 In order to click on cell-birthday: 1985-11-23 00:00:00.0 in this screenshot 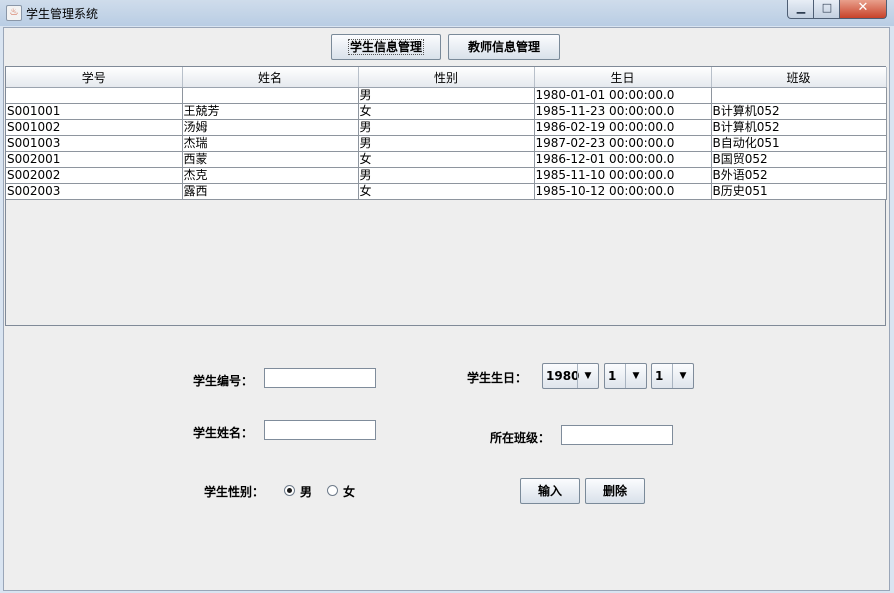, I will do `click(623, 111)`.